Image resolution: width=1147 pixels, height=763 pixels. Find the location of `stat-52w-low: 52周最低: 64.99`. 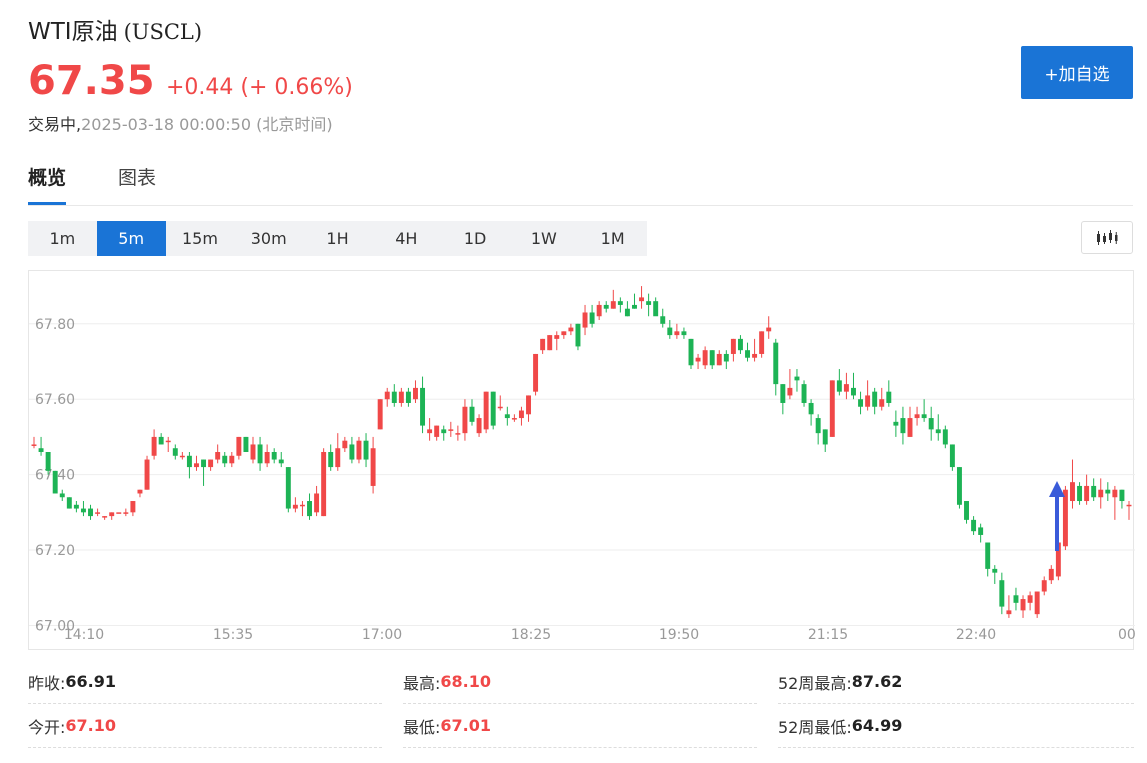

stat-52w-low: 52周最低: 64.99 is located at coordinates (956, 726).